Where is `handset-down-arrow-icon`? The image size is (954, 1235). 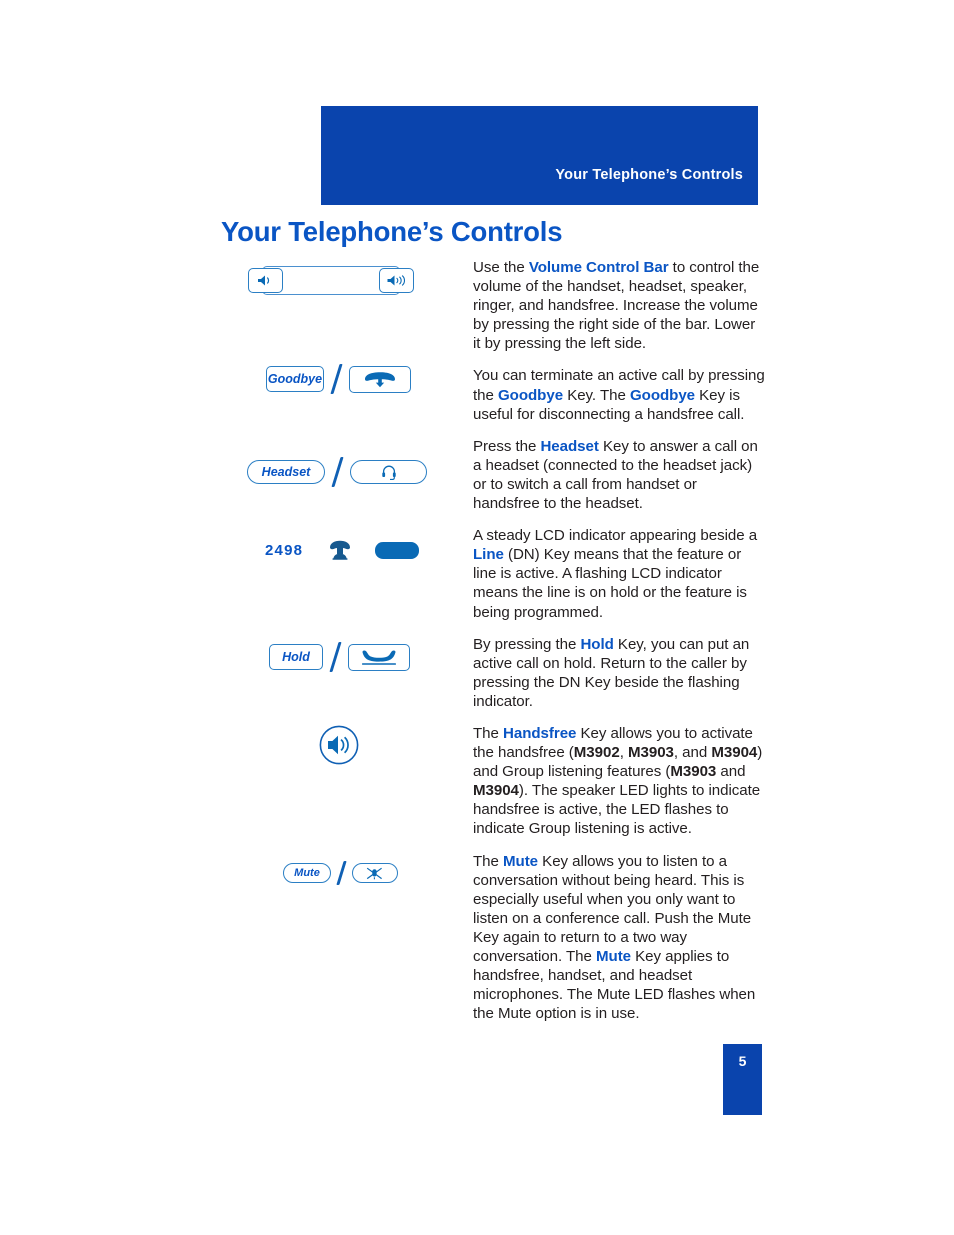
handset-down-arrow-icon is located at coordinates (380, 379).